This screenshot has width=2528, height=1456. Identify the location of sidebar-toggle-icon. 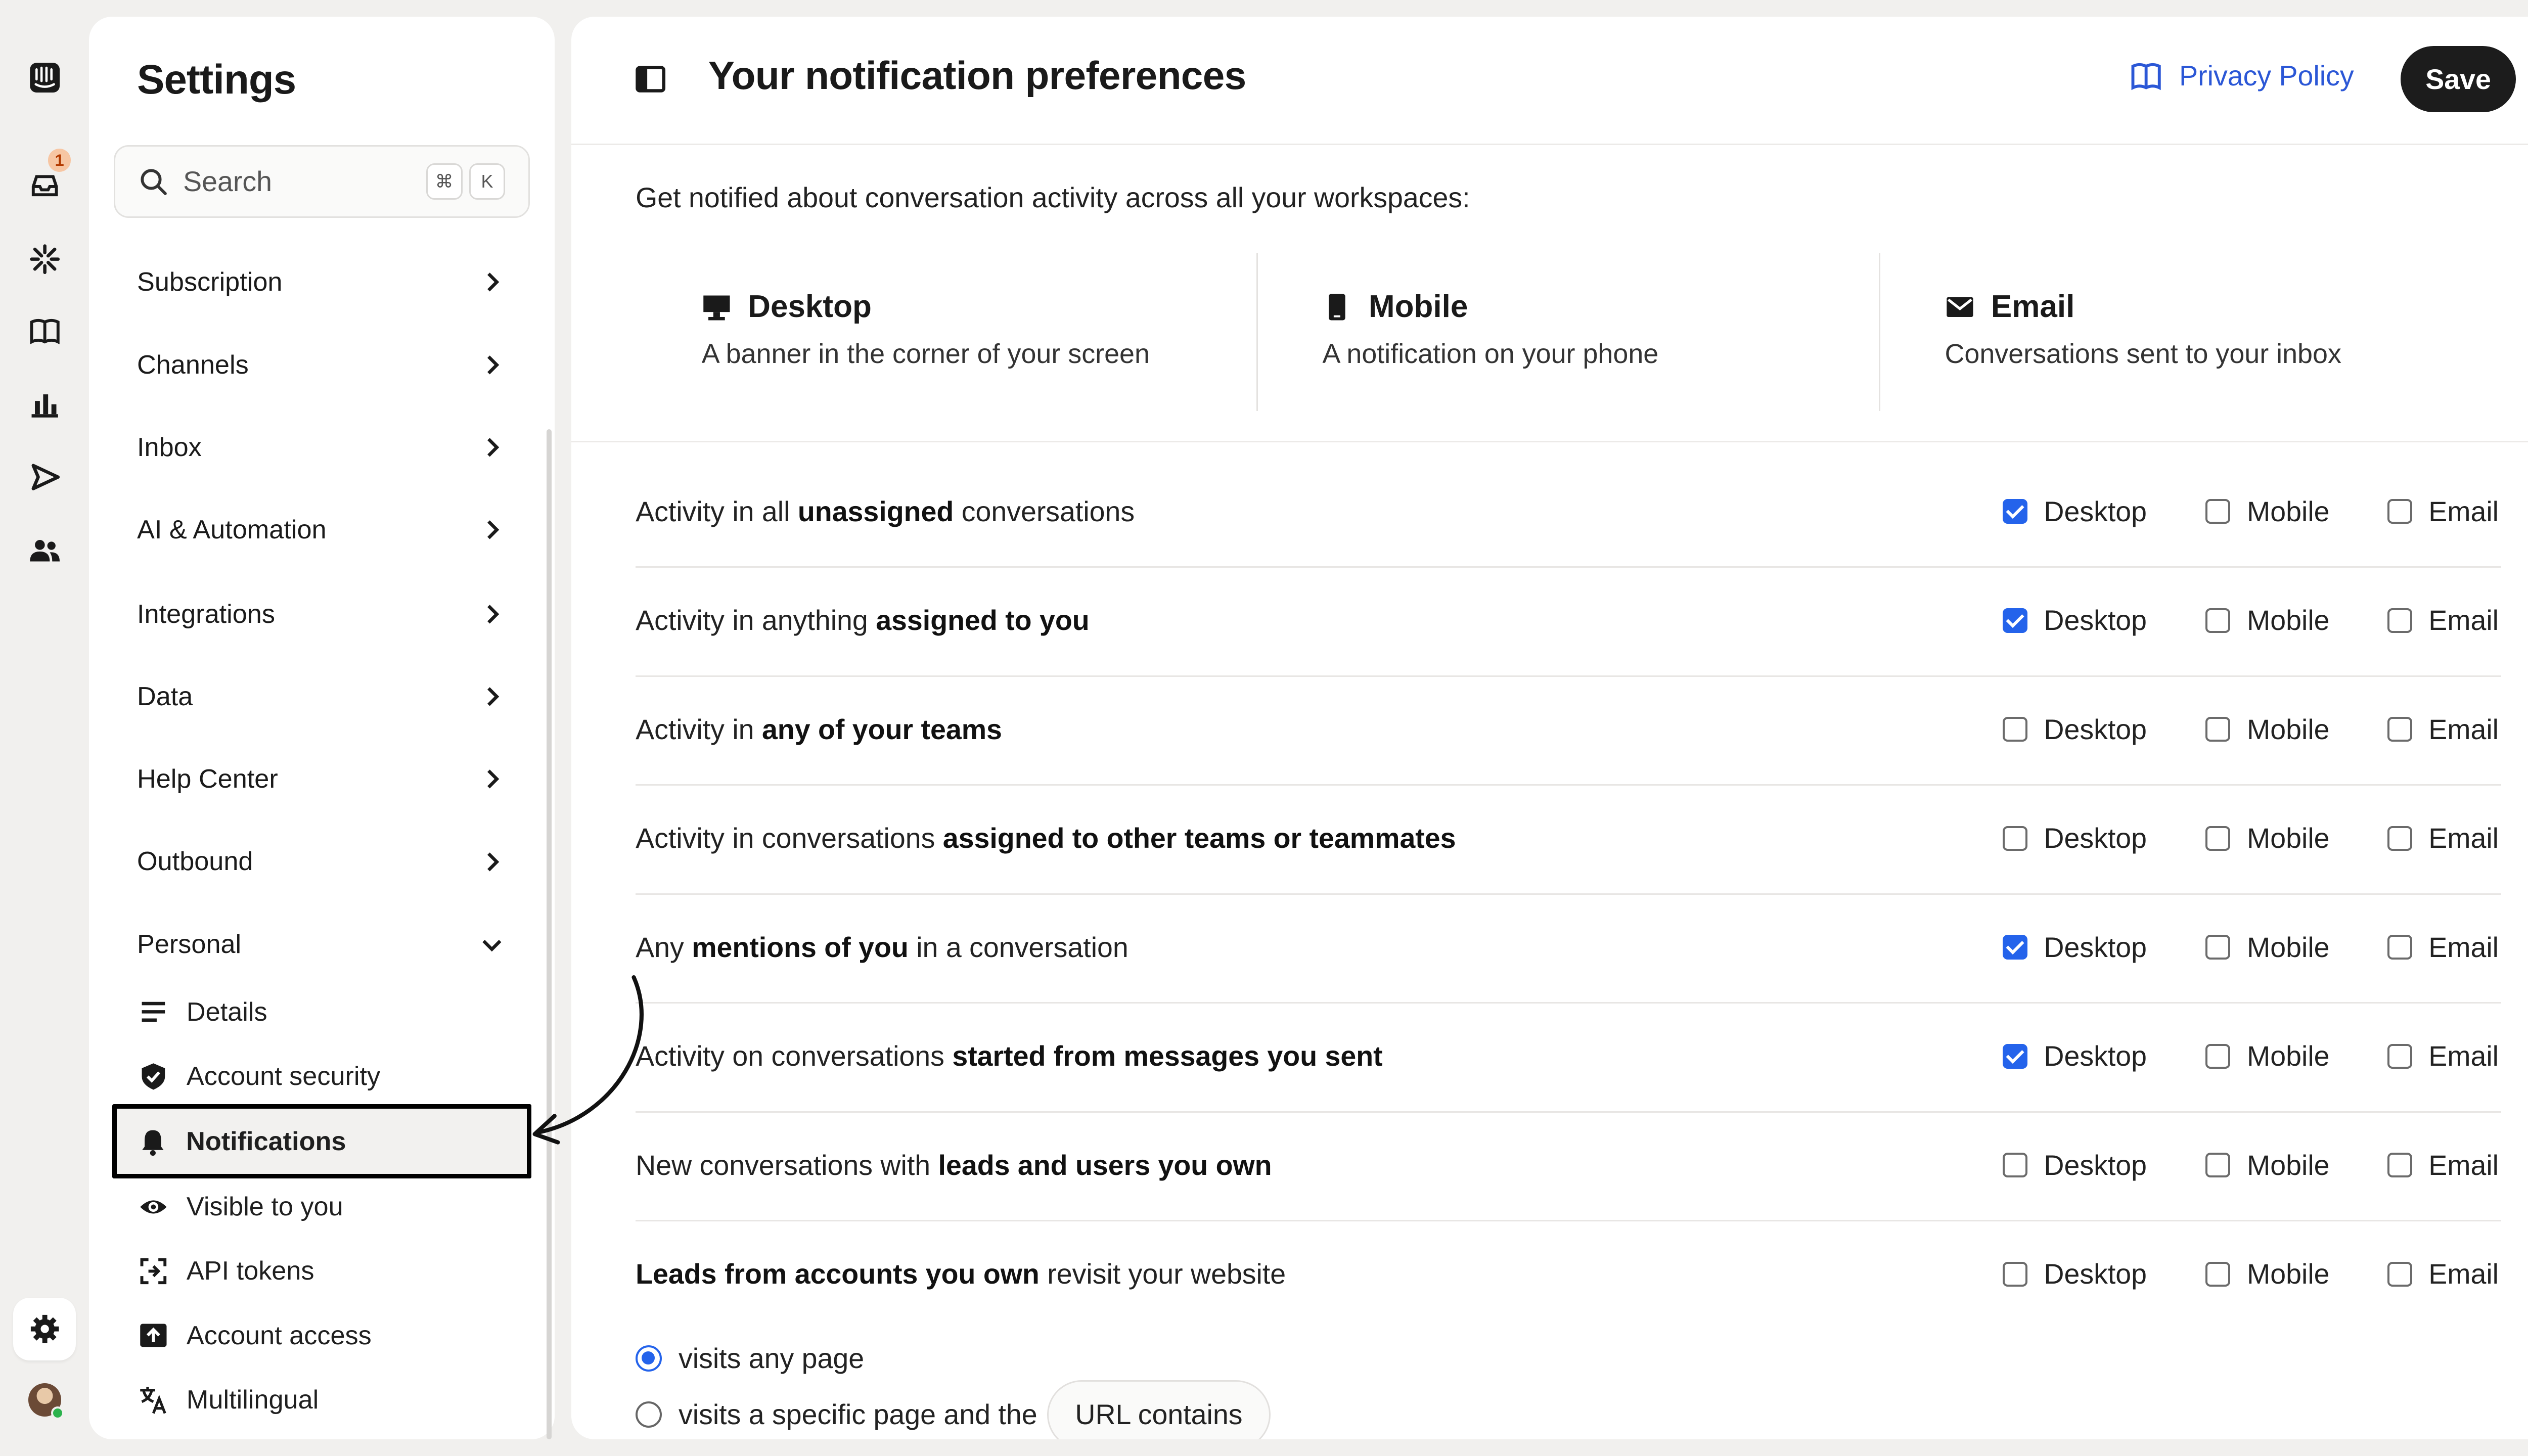
(651, 79).